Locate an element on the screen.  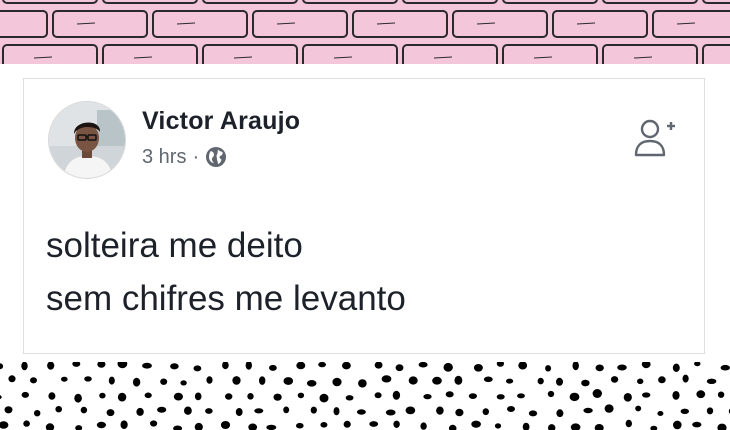
brick-pattern is located at coordinates (365, 32).